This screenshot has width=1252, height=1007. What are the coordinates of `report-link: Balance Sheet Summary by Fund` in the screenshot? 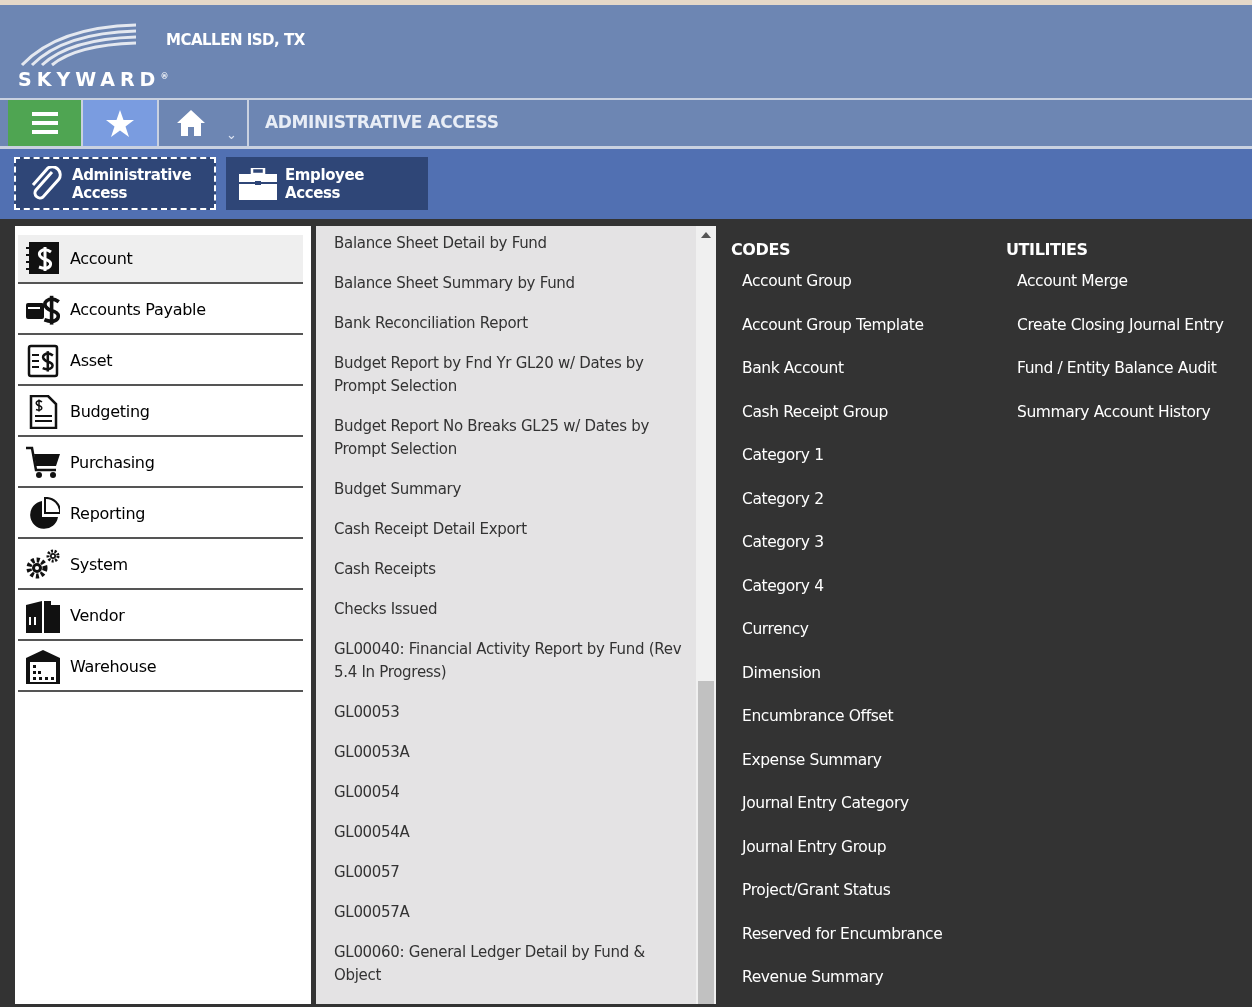 It's located at (515, 283).